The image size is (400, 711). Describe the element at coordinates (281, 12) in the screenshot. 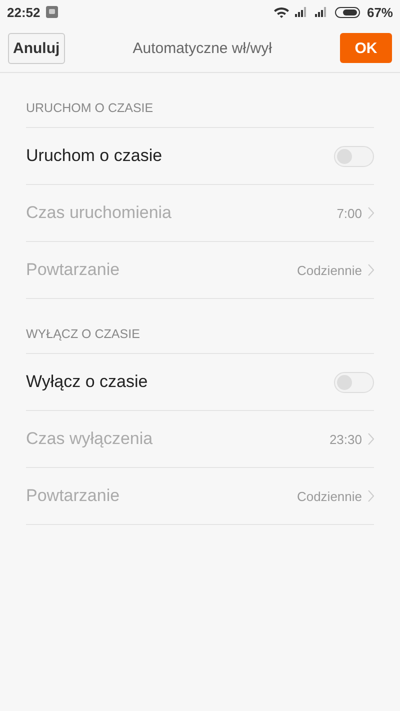

I see `wifi-icon` at that location.